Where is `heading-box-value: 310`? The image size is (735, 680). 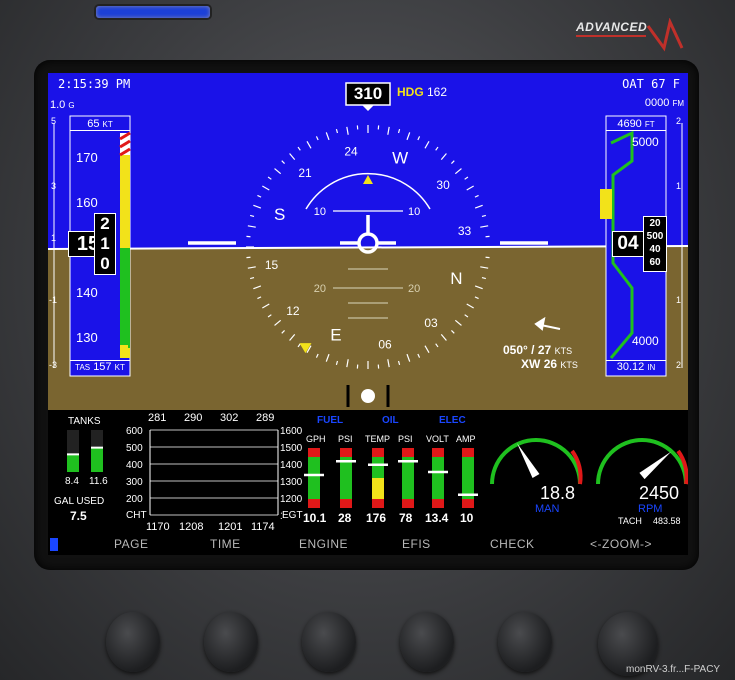
heading-box-value: 310 is located at coordinates (368, 93).